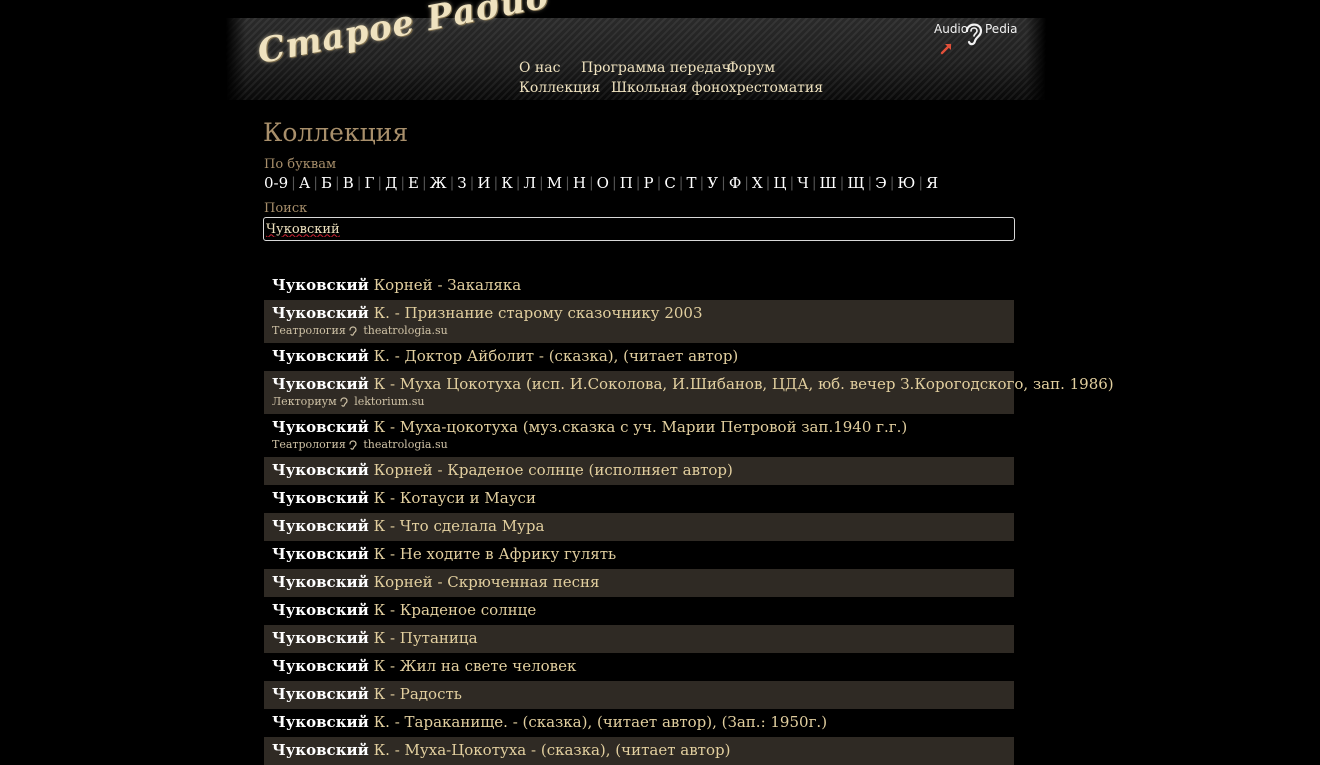 This screenshot has width=1320, height=765. Describe the element at coordinates (946, 49) in the screenshot. I see `external-arrow-icon` at that location.